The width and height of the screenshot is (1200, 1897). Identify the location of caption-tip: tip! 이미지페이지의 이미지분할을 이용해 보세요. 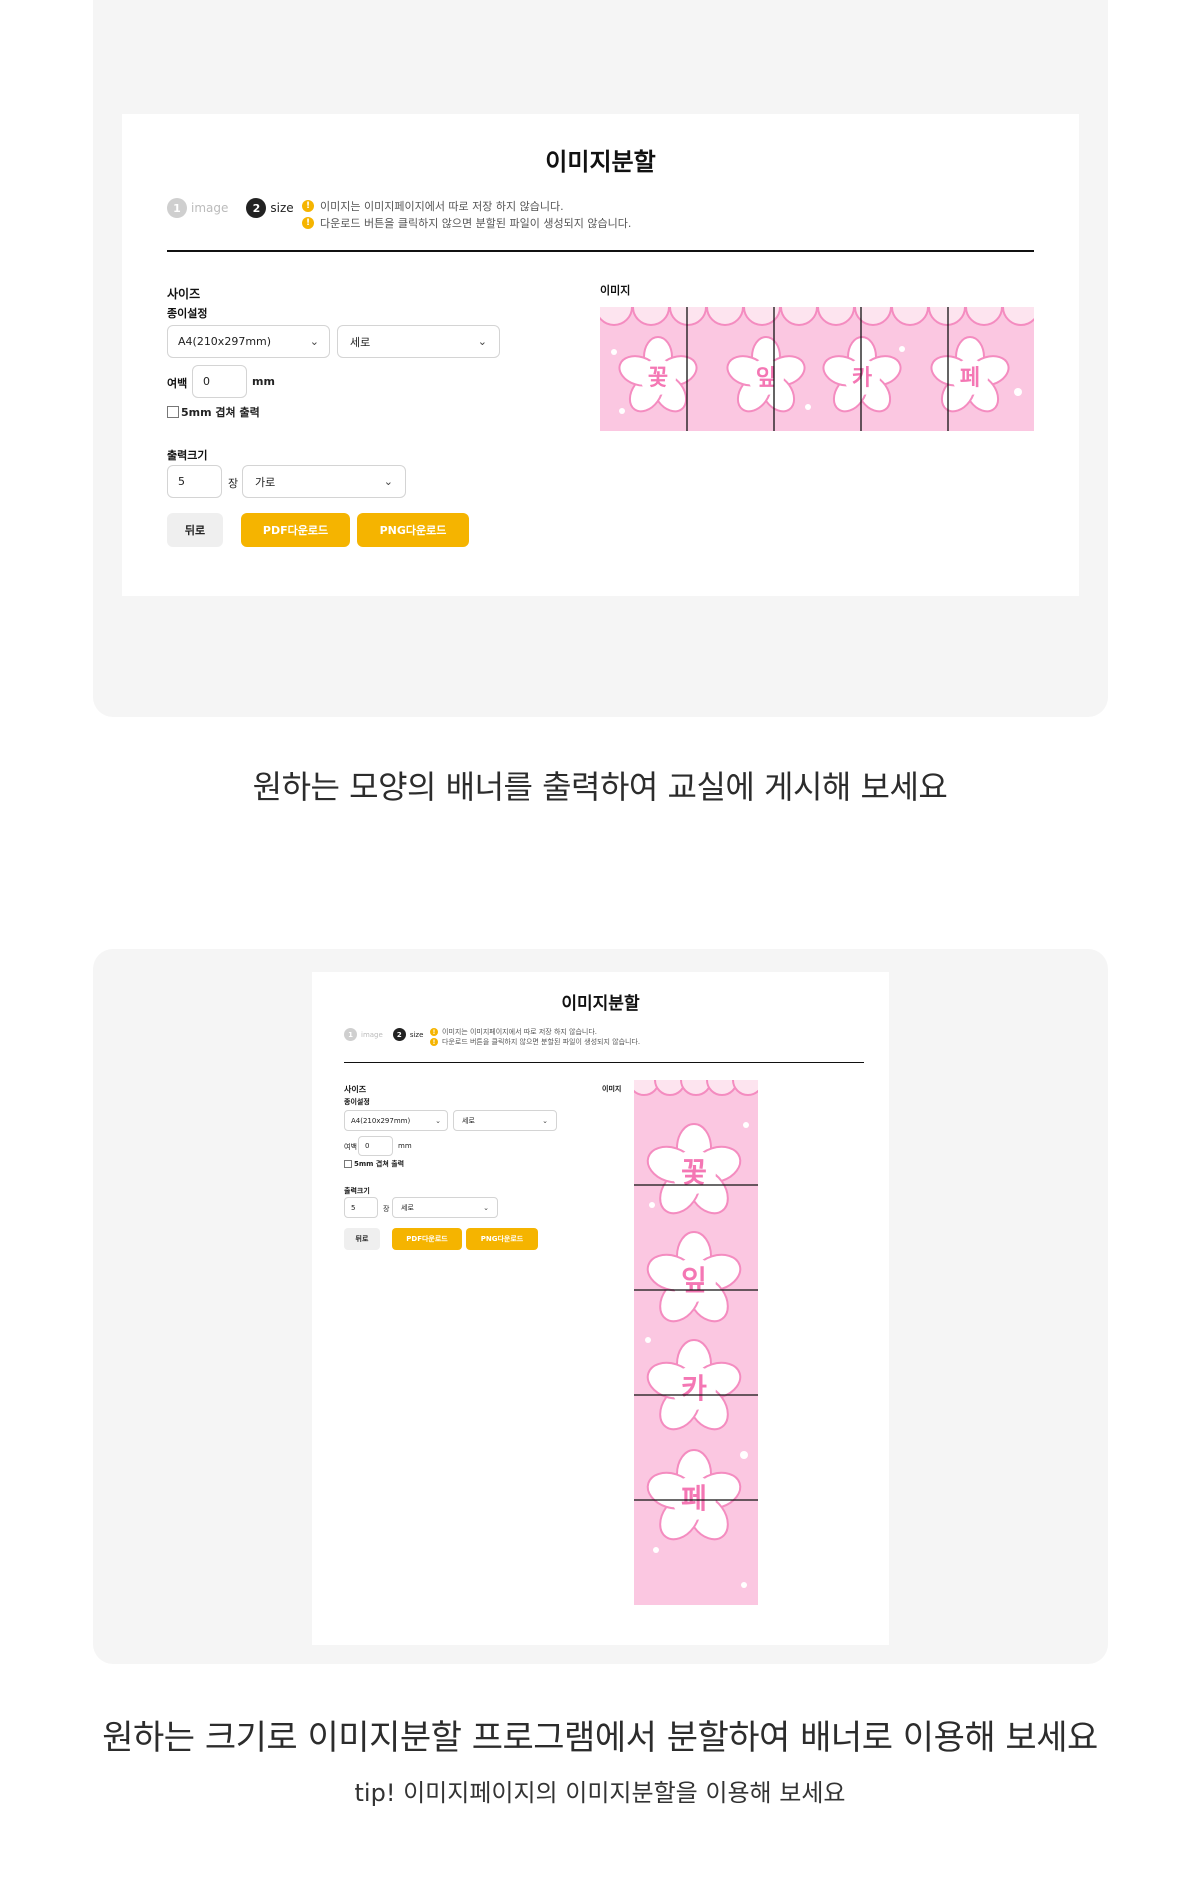
(600, 1793).